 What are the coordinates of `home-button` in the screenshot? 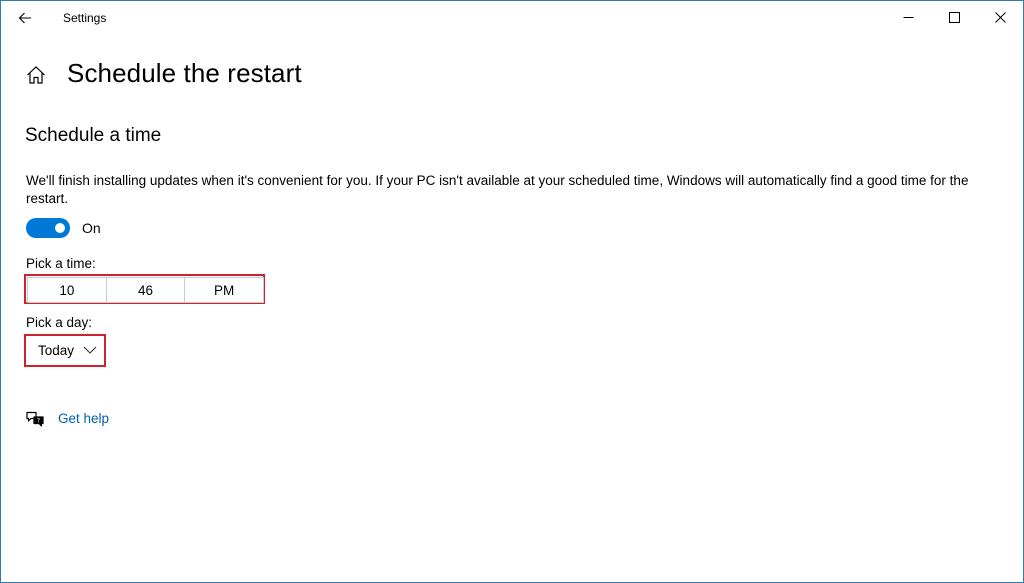 It's located at (36, 75).